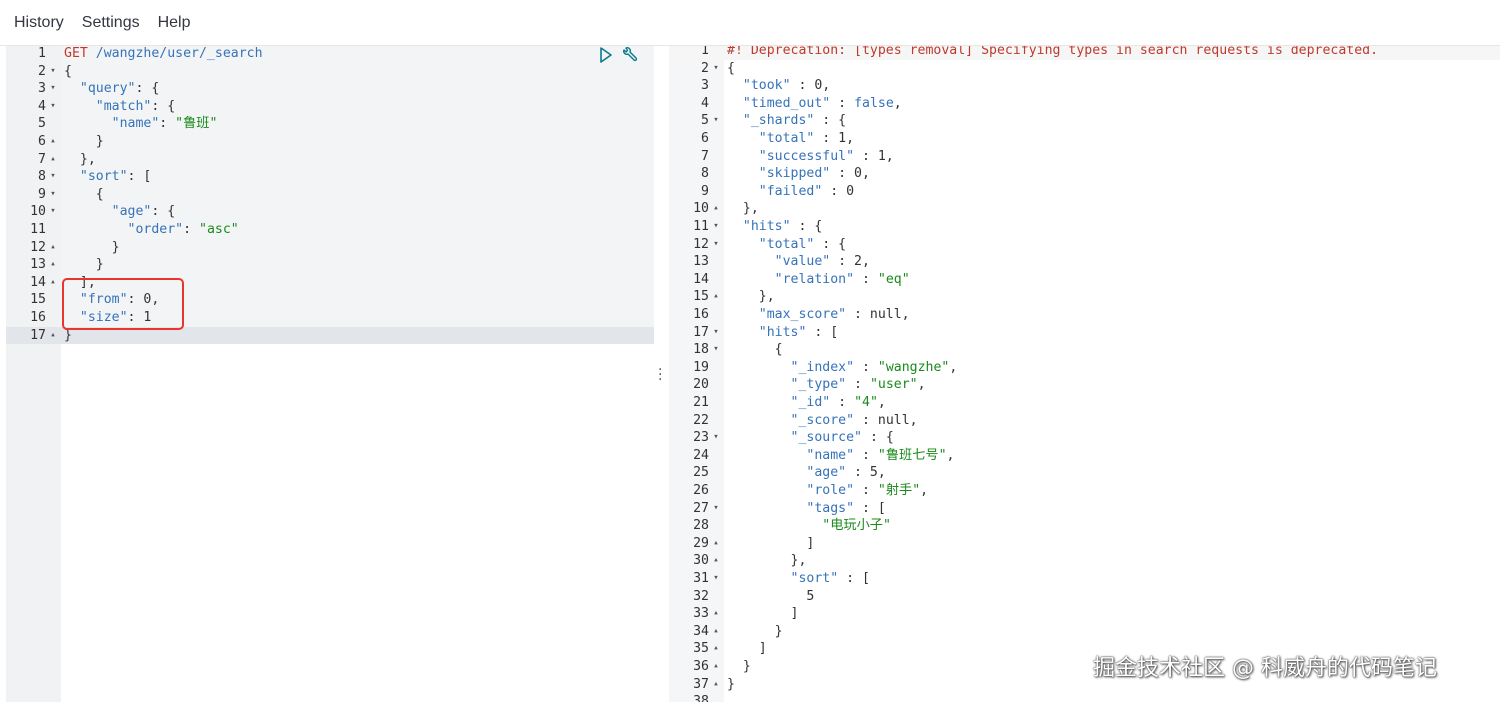 The width and height of the screenshot is (1500, 702). I want to click on code-text: "sort" : [, so click(830, 578).